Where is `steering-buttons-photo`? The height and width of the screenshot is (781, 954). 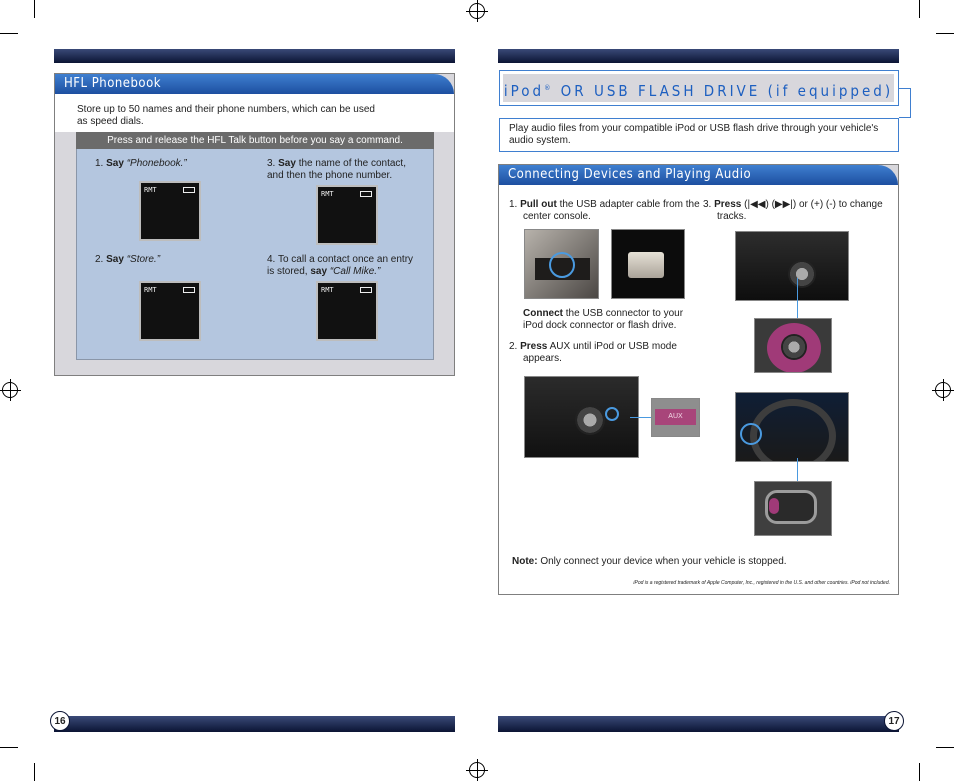 steering-buttons-photo is located at coordinates (793, 508).